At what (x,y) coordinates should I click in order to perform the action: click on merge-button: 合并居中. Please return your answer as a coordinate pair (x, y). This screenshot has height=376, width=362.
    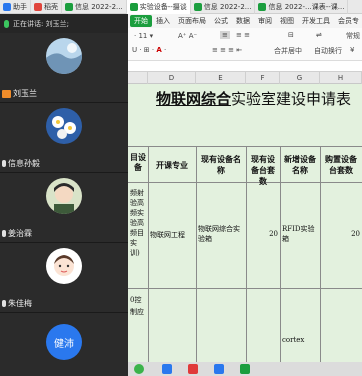
    Looking at the image, I should click on (288, 51).